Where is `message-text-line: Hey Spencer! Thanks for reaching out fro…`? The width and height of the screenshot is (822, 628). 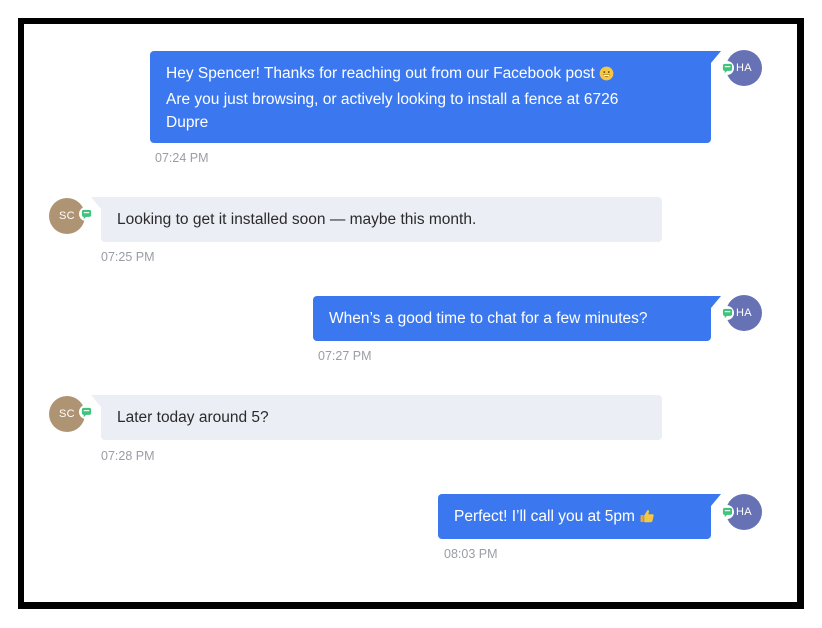 message-text-line: Hey Spencer! Thanks for reaching out fro… is located at coordinates (380, 73).